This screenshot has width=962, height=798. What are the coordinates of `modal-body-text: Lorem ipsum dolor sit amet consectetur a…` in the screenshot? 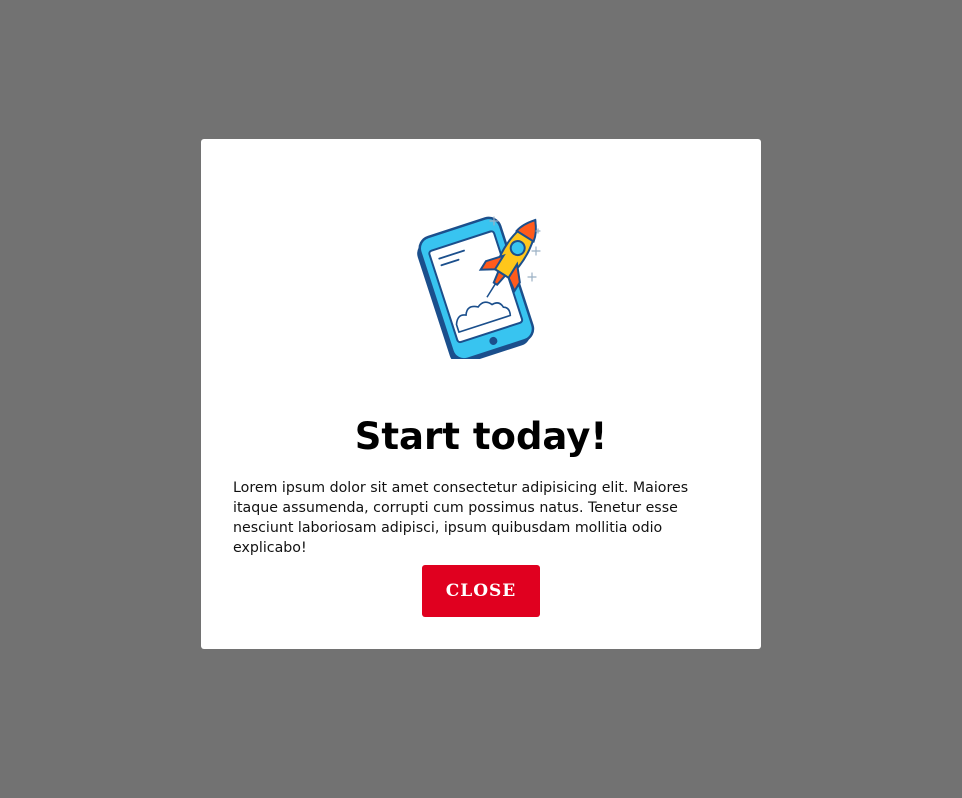 It's located at (461, 518).